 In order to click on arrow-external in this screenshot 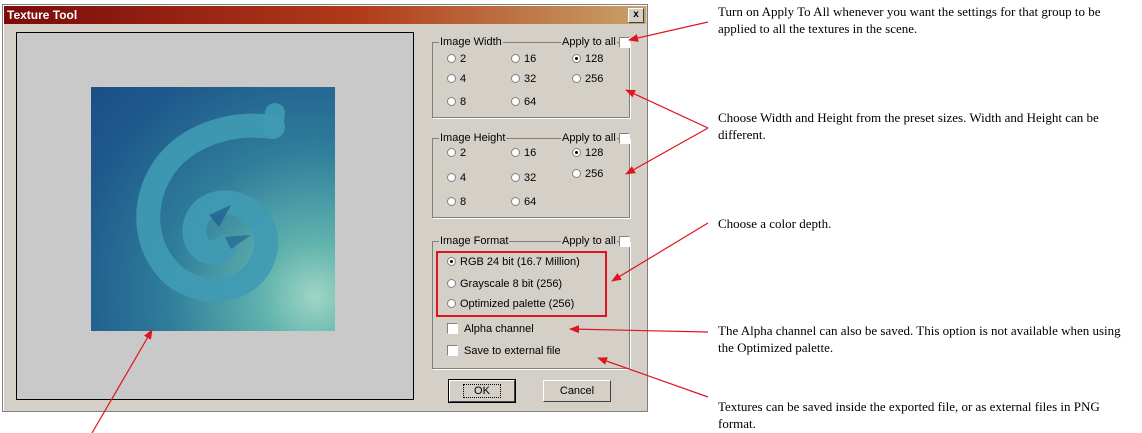, I will do `click(653, 377)`.